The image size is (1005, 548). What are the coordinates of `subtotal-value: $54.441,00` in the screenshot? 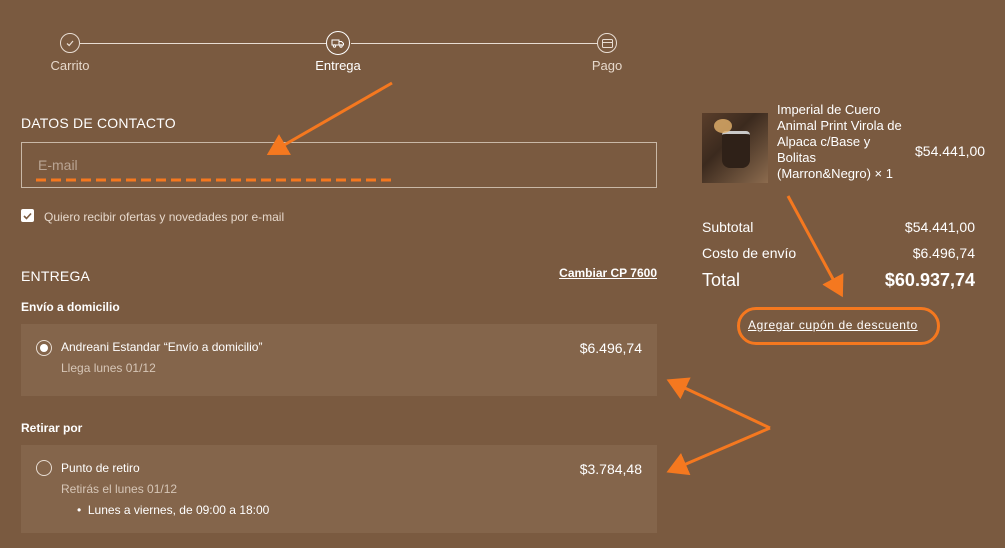 It's located at (939, 227).